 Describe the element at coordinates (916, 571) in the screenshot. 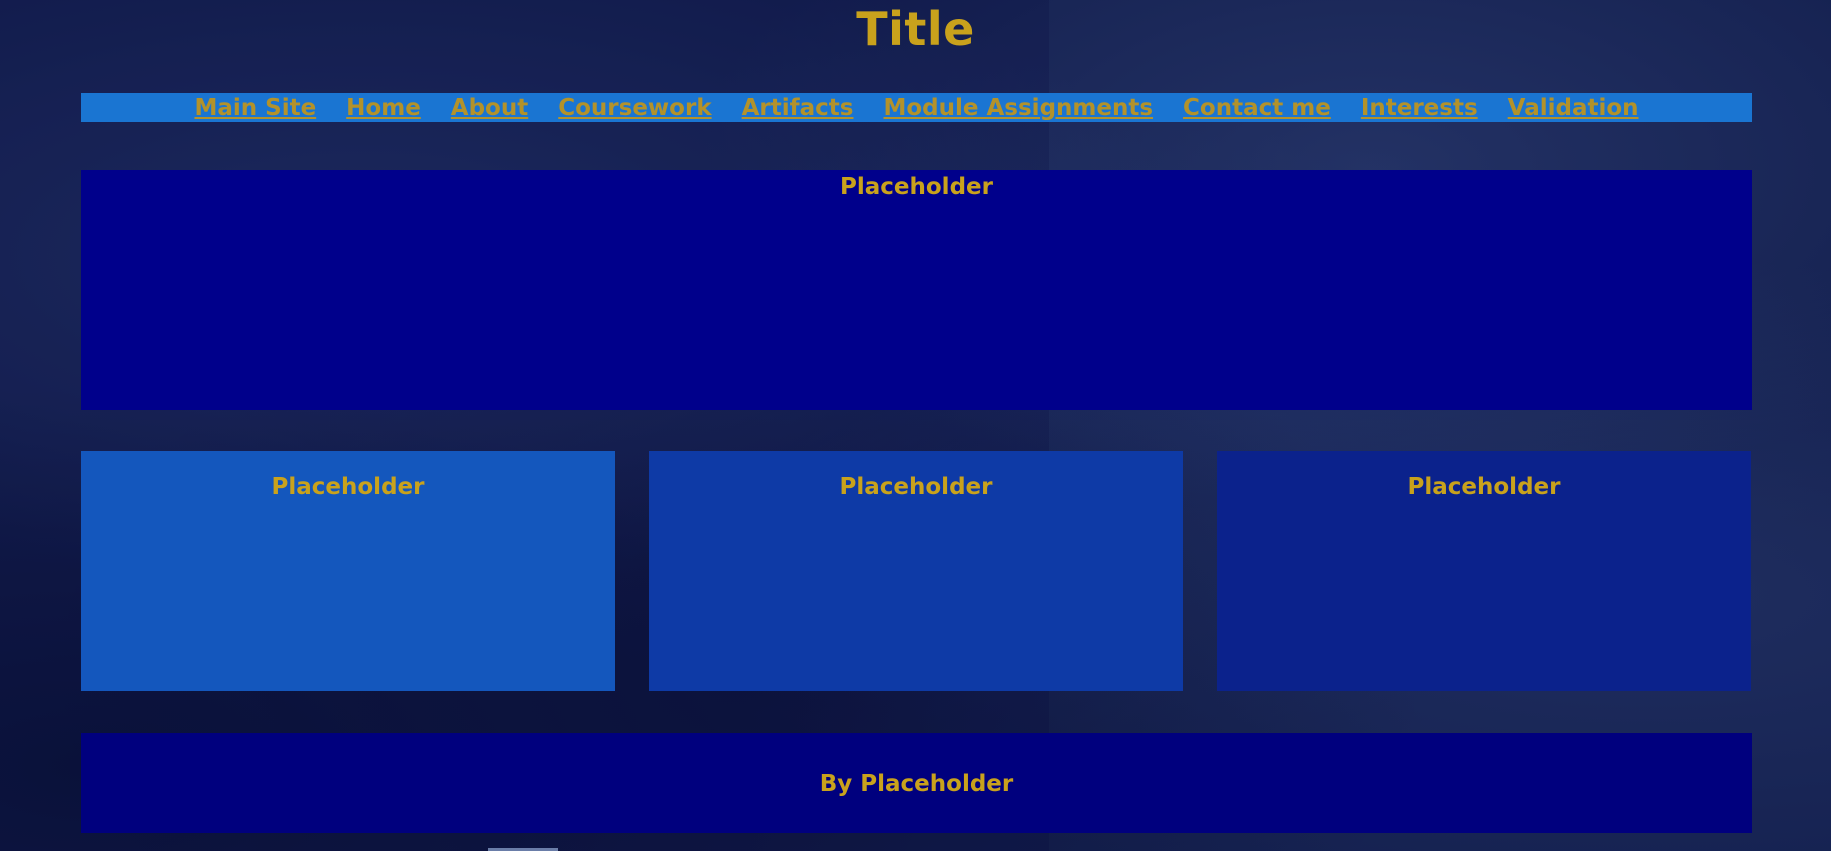

I see `content-card-2: Placeholder` at that location.